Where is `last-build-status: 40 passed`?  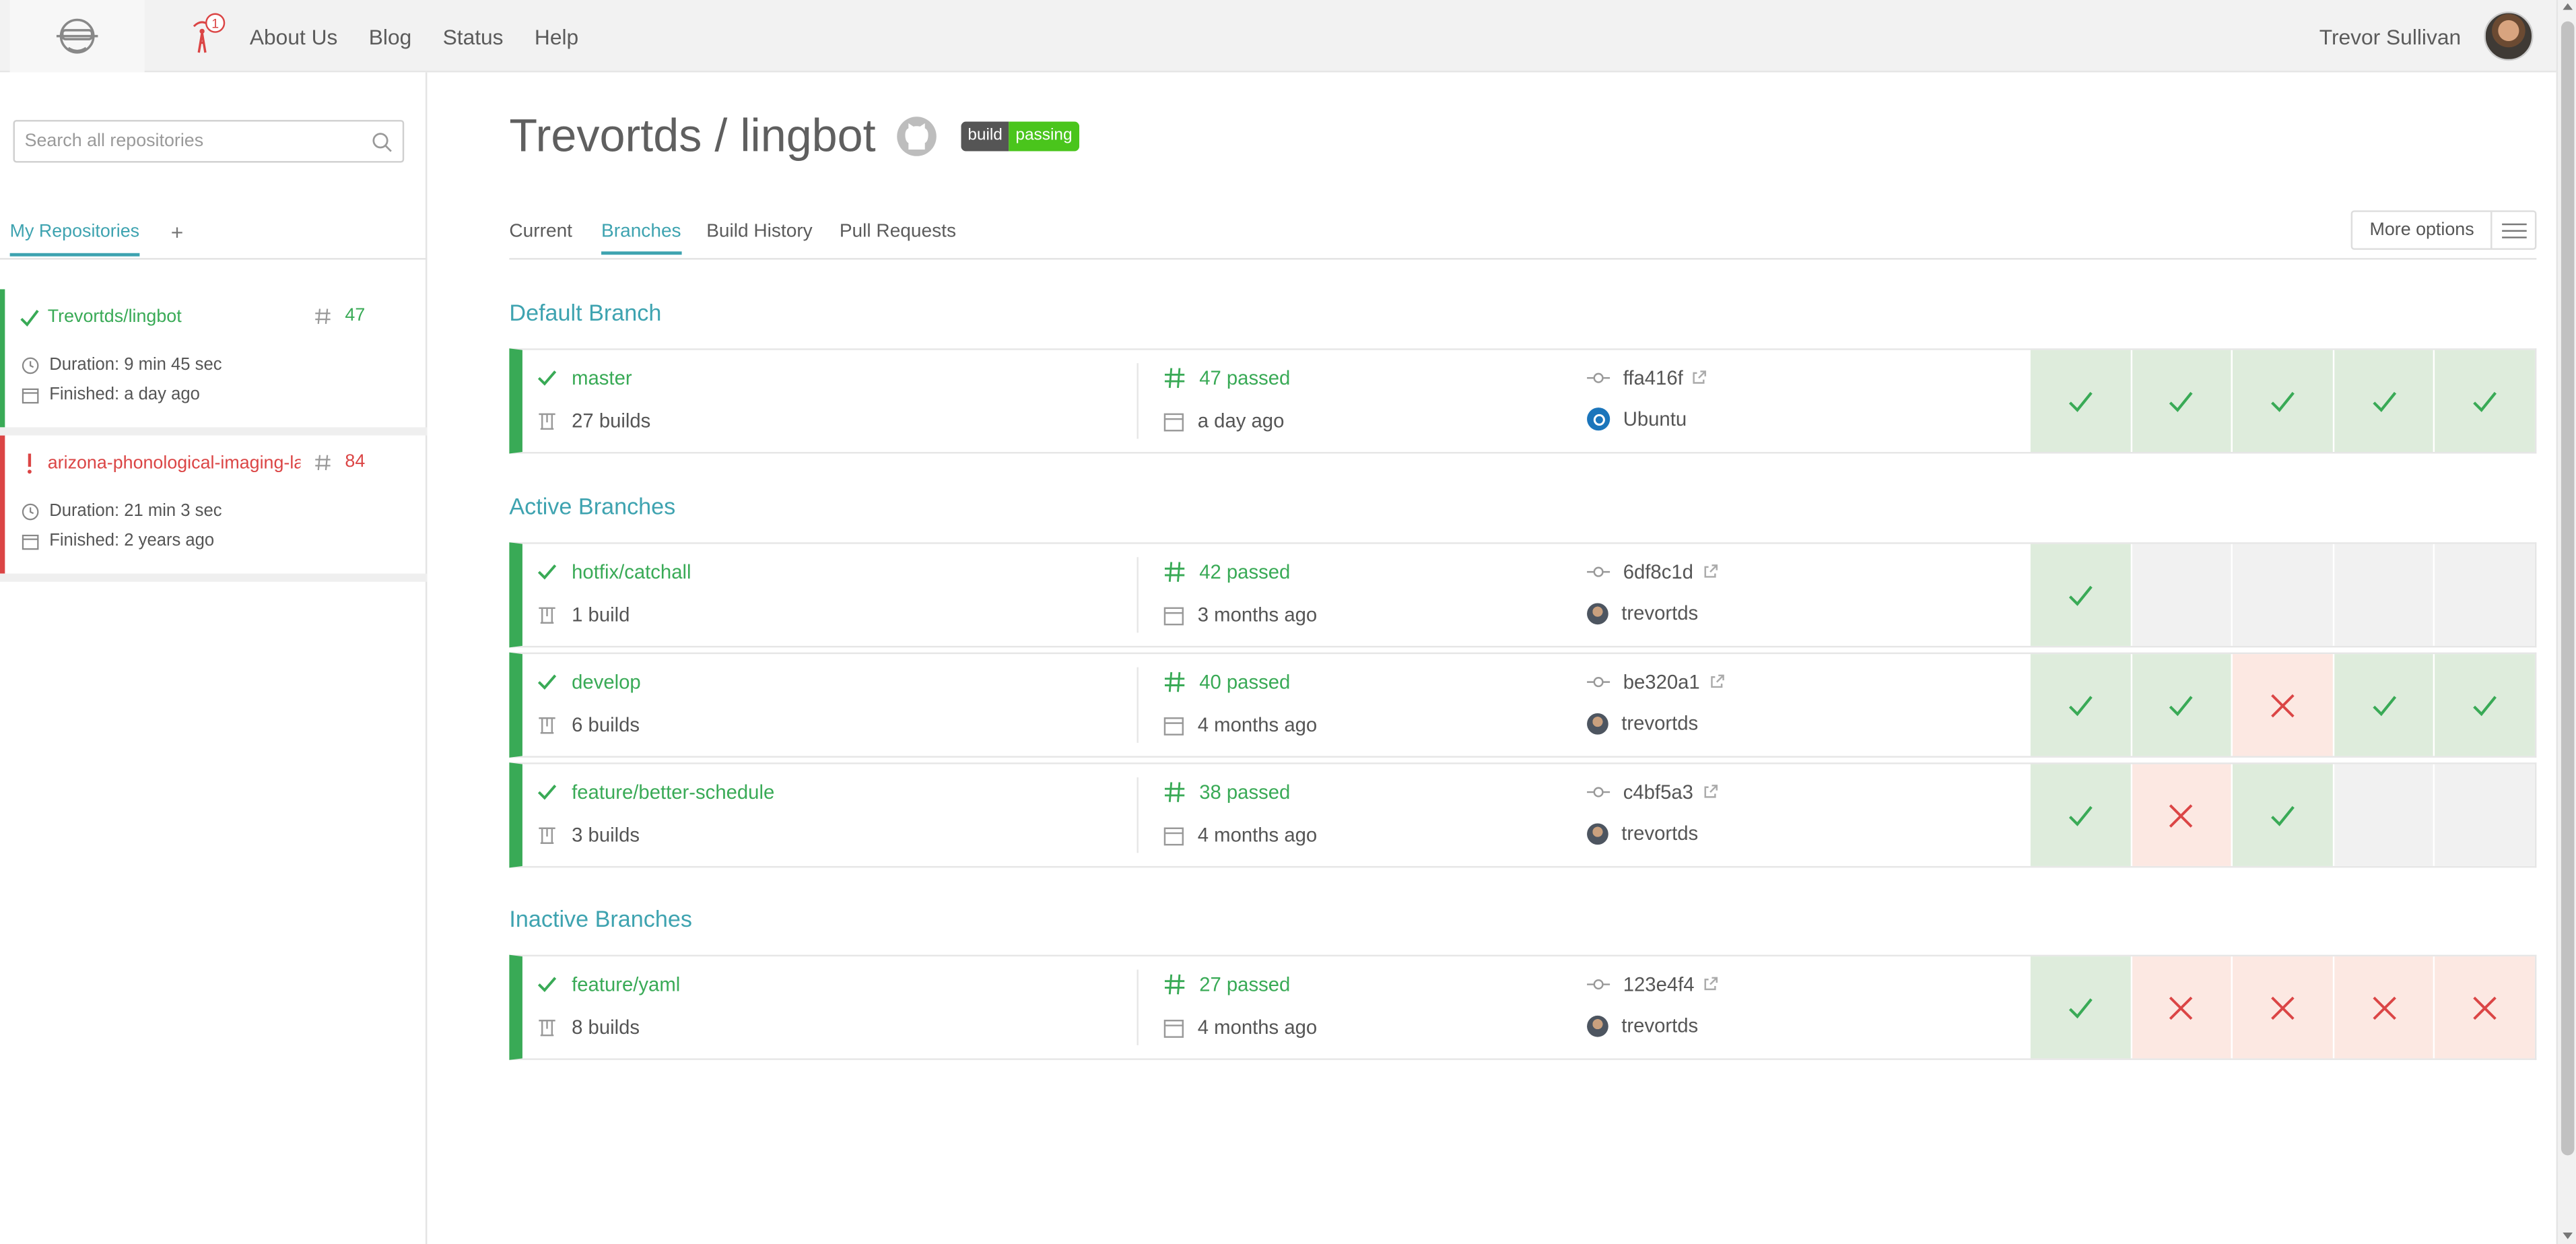
last-build-status: 40 passed is located at coordinates (1244, 682).